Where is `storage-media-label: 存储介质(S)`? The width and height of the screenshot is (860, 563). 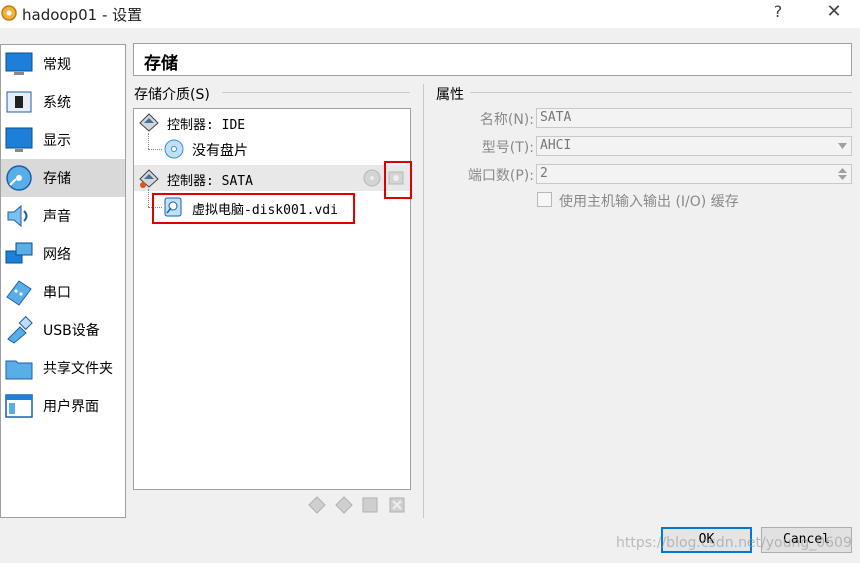 storage-media-label: 存储介质(S) is located at coordinates (172, 95).